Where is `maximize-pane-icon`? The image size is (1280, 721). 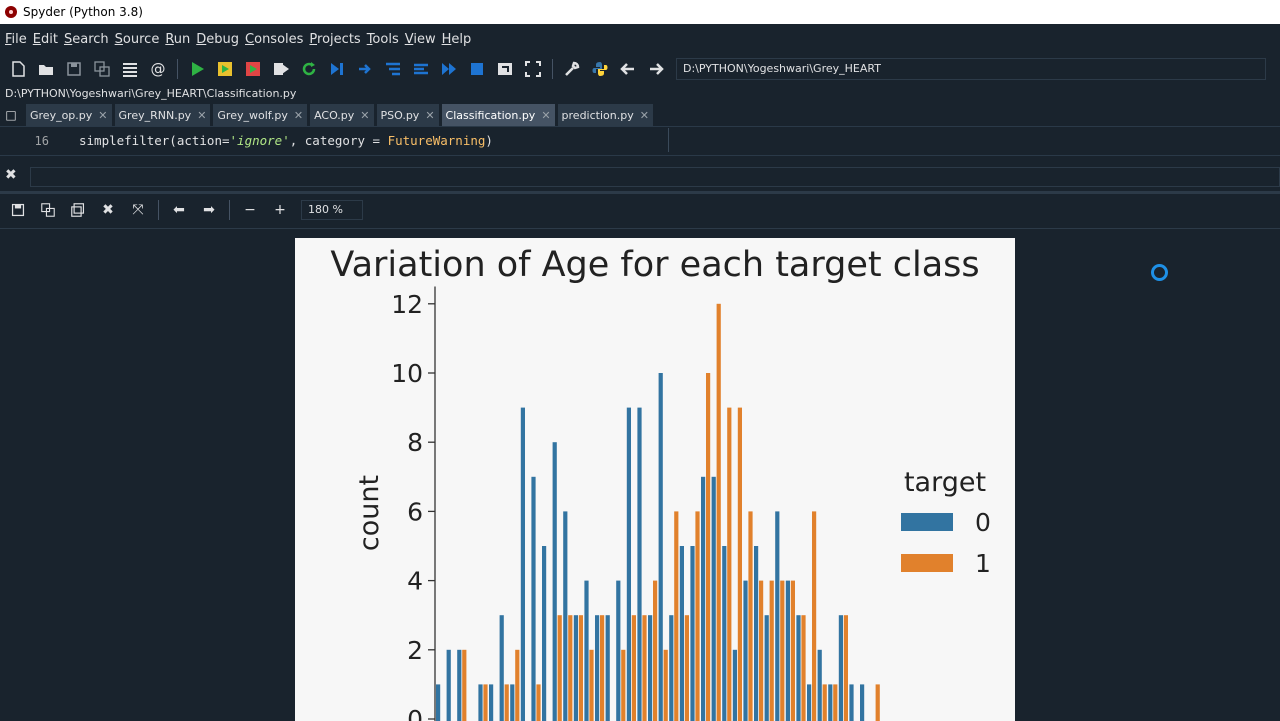
maximize-pane-icon is located at coordinates (505, 69).